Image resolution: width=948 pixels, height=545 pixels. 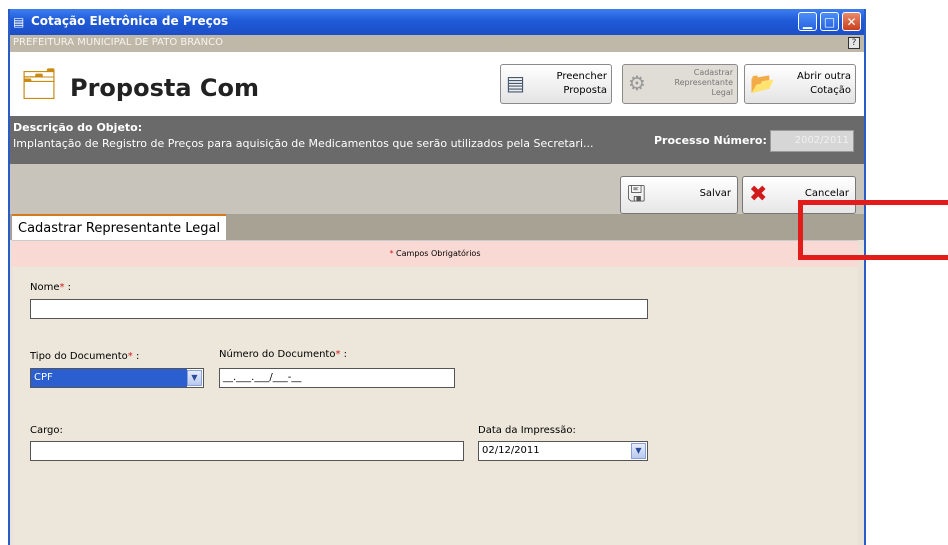 I want to click on save-button: 🖫 Salvar, so click(x=679, y=195).